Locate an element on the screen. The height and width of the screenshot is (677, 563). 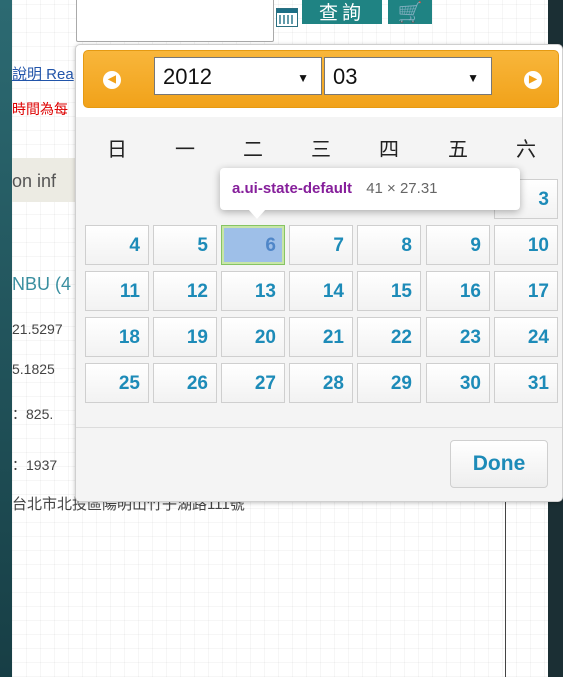
help-link: 說明 Rea is located at coordinates (43, 73).